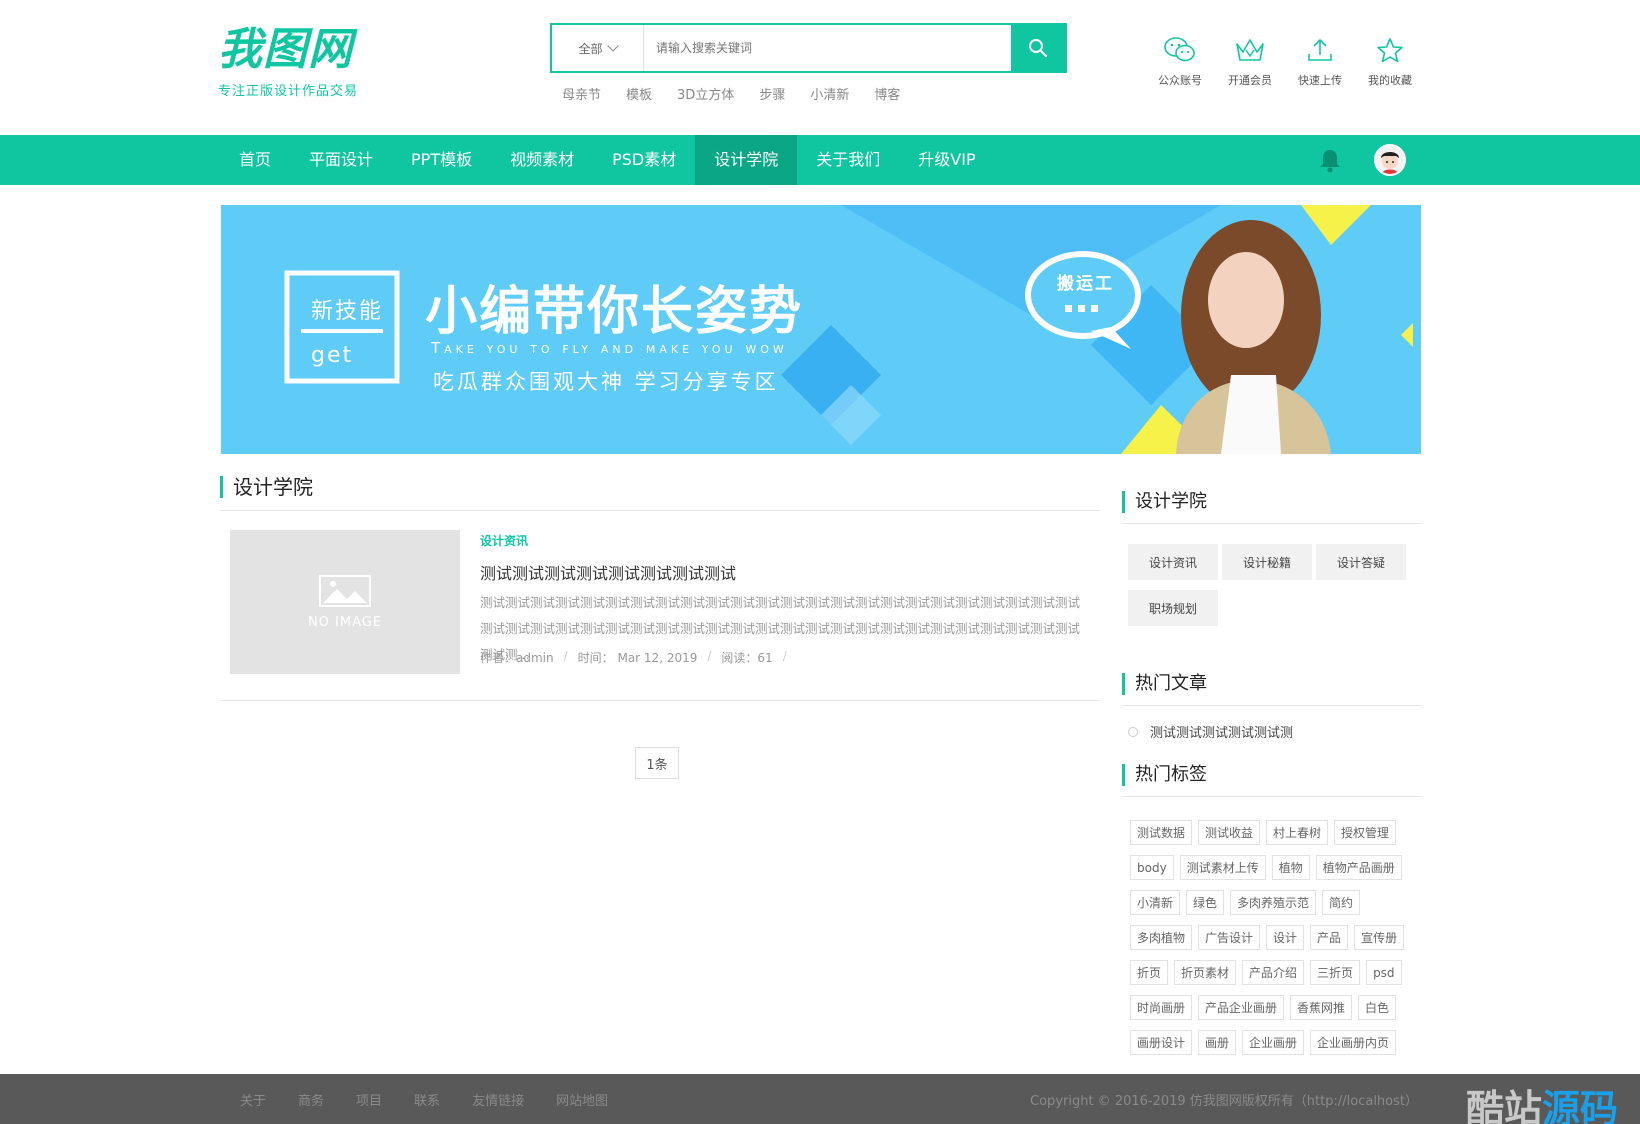 The height and width of the screenshot is (1124, 1640). What do you see at coordinates (612, 46) in the screenshot?
I see `chevron-down-icon` at bounding box center [612, 46].